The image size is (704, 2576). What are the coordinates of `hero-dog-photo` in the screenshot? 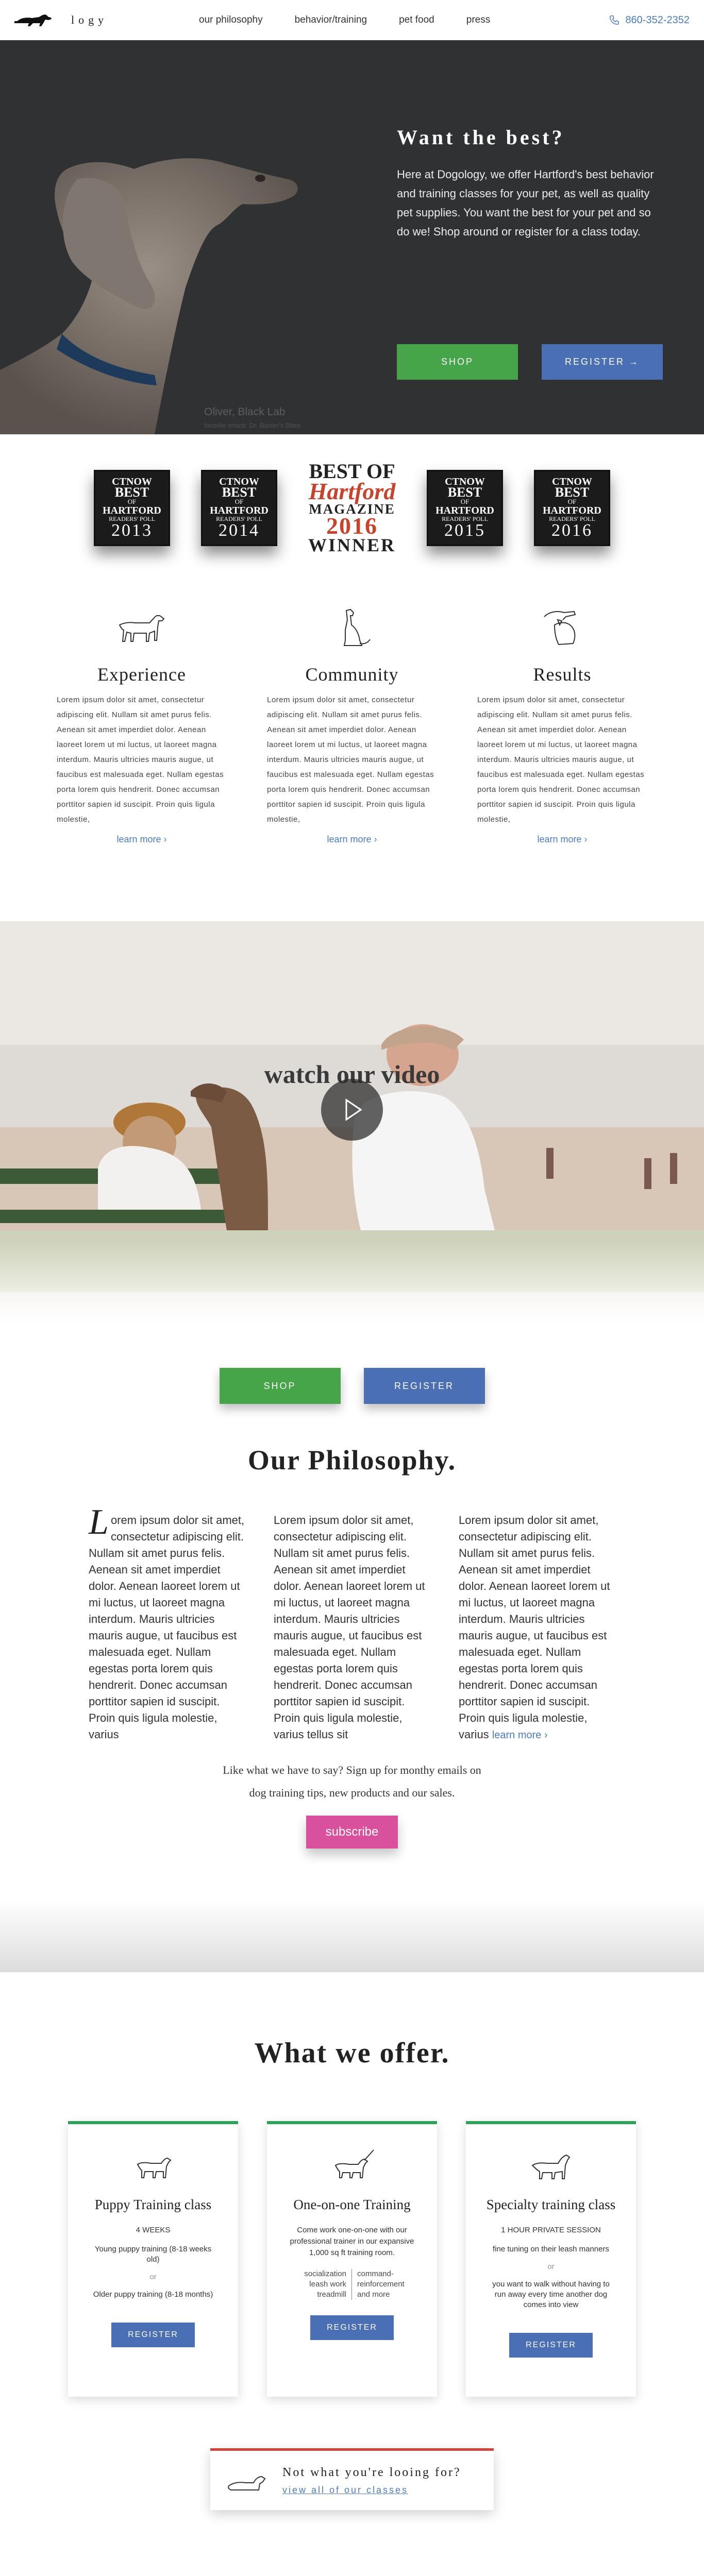 It's located at (149, 296).